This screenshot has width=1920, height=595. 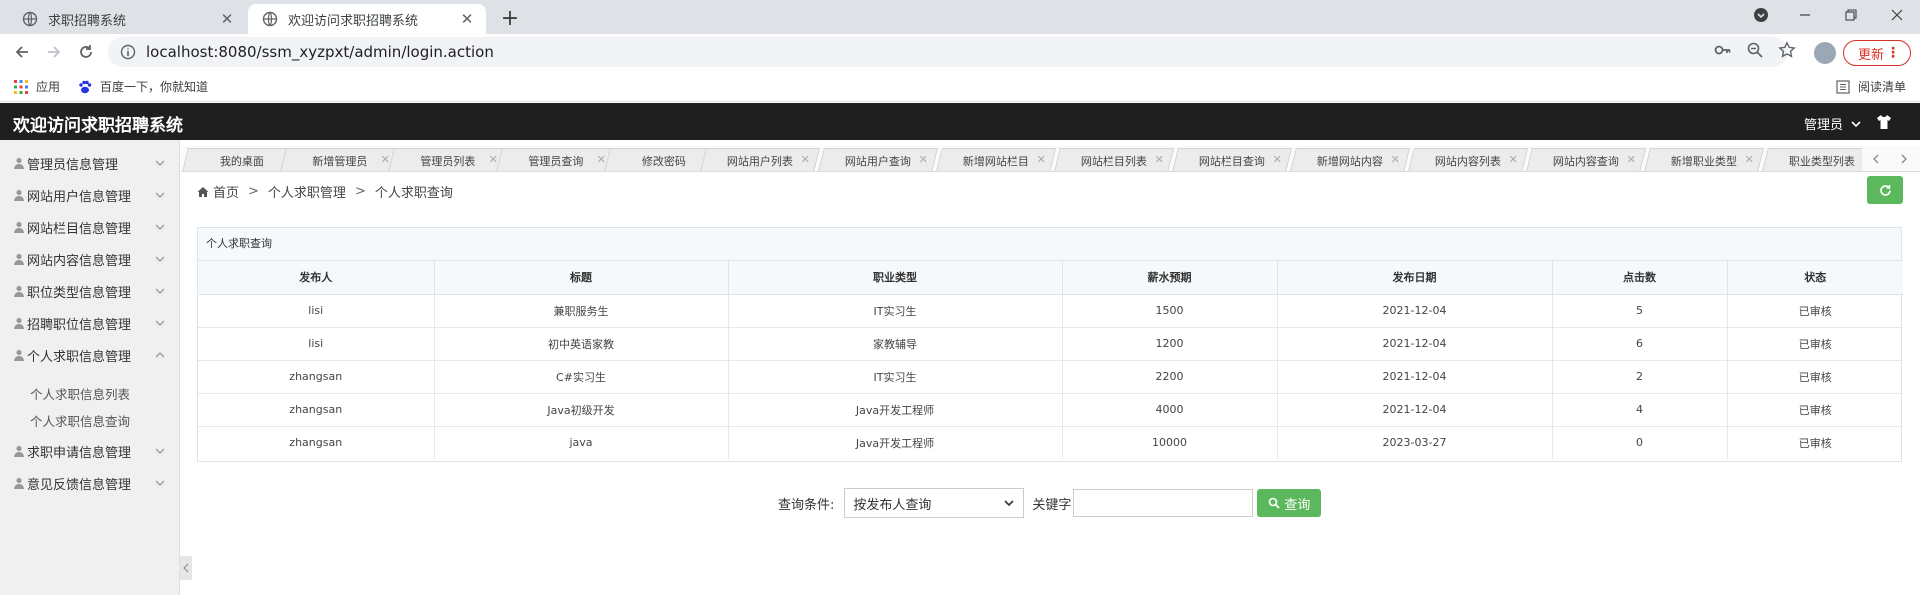 I want to click on content-tab: 网站用户查询 ✕, so click(x=878, y=159).